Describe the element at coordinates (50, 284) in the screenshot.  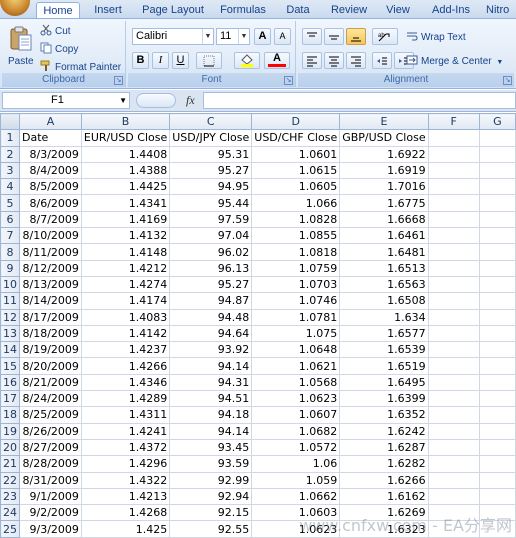
I see `cell: 8/13/2009` at that location.